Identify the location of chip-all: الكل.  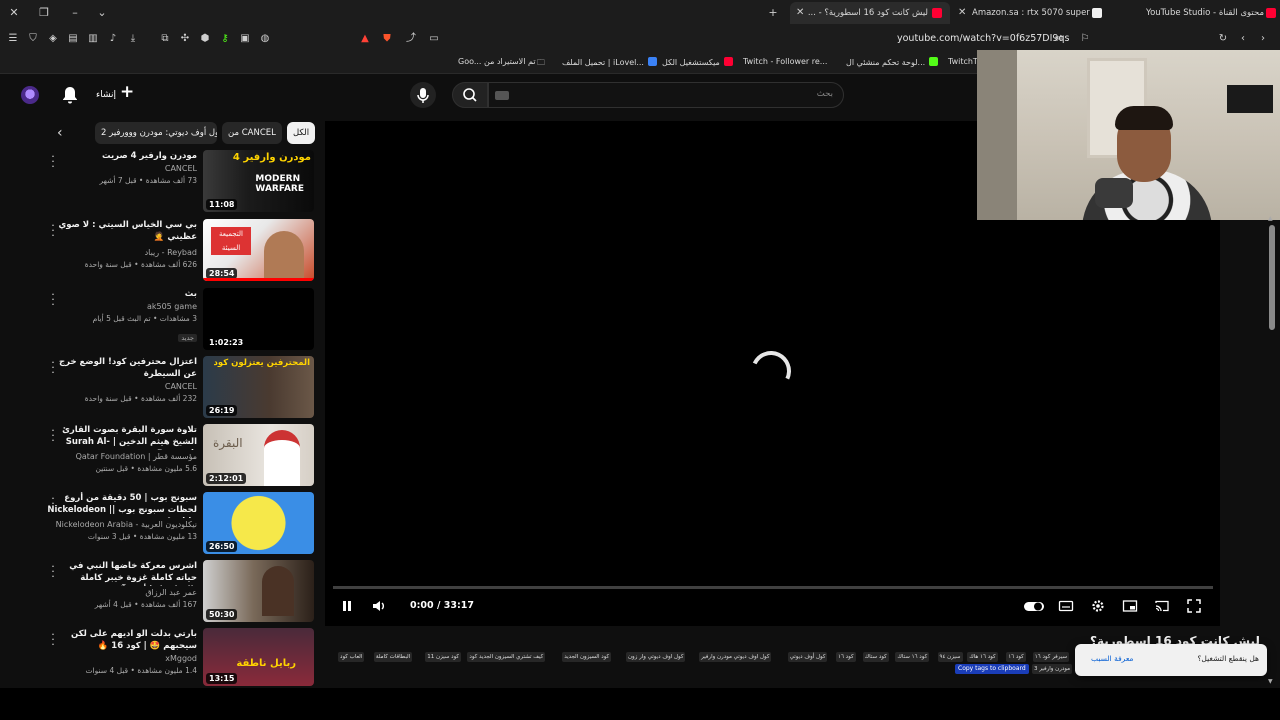
(301, 133).